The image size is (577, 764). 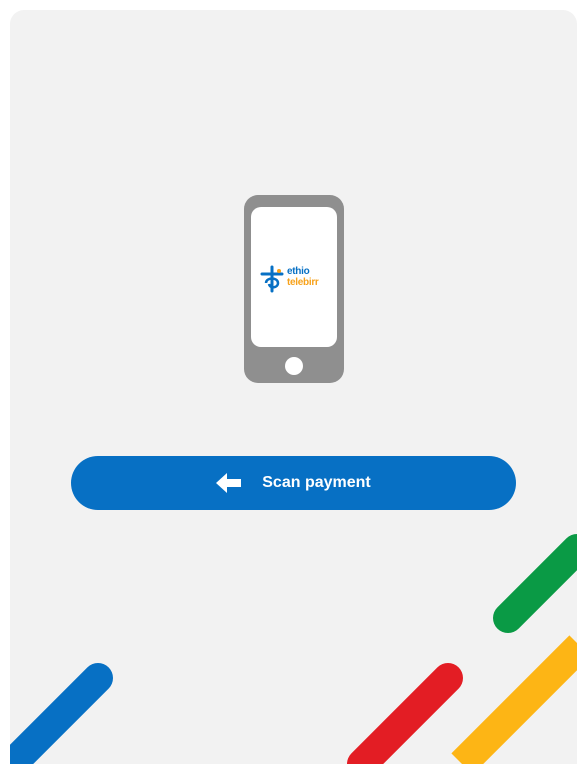 What do you see at coordinates (514, 699) in the screenshot?
I see `yellow-stripe` at bounding box center [514, 699].